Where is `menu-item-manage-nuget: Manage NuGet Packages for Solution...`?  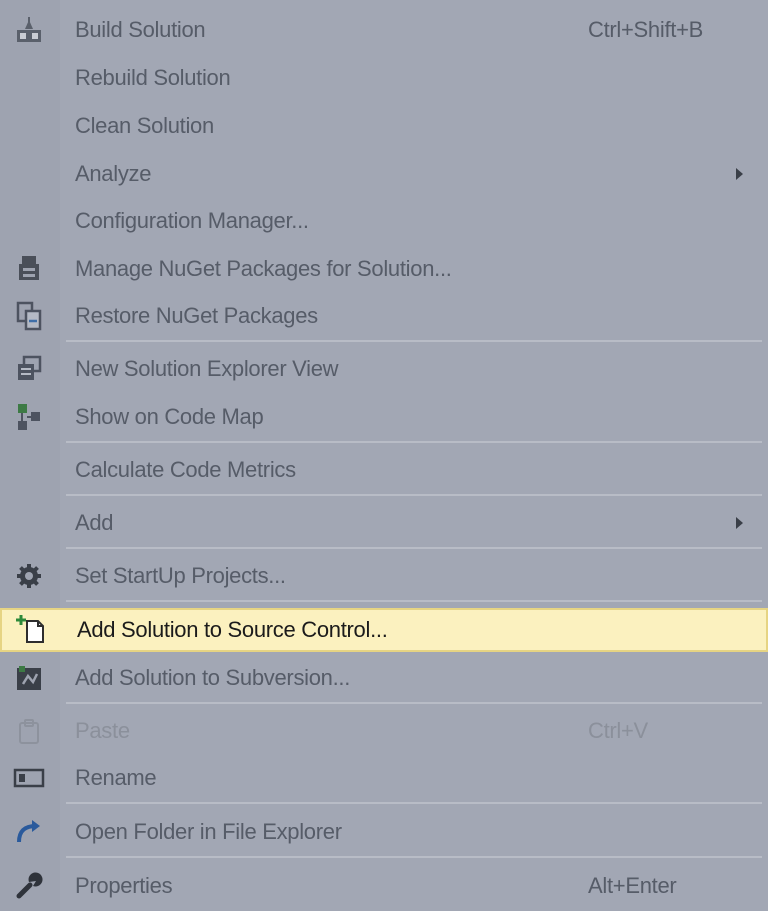
menu-item-manage-nuget: Manage NuGet Packages for Solution... is located at coordinates (384, 269).